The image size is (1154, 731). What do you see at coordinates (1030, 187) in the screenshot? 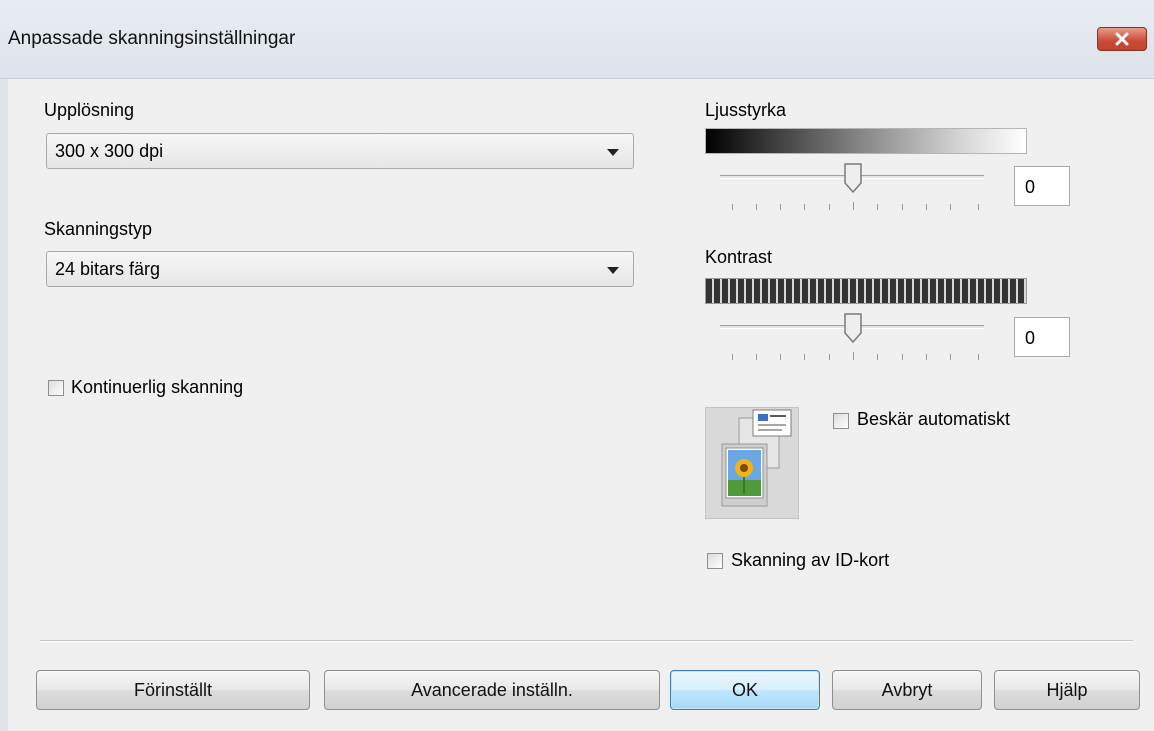
I see `brightness-value: 0` at bounding box center [1030, 187].